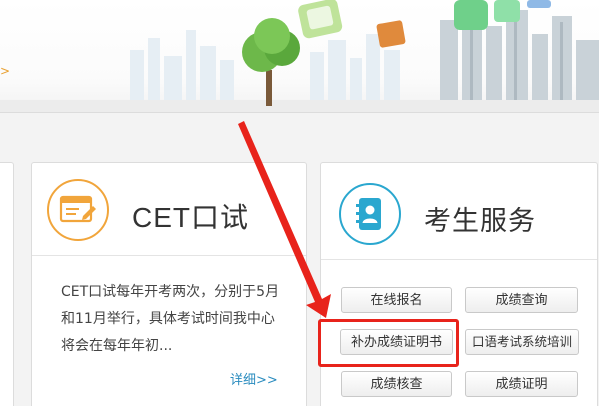  What do you see at coordinates (7, 284) in the screenshot?
I see `left-panel-edge` at bounding box center [7, 284].